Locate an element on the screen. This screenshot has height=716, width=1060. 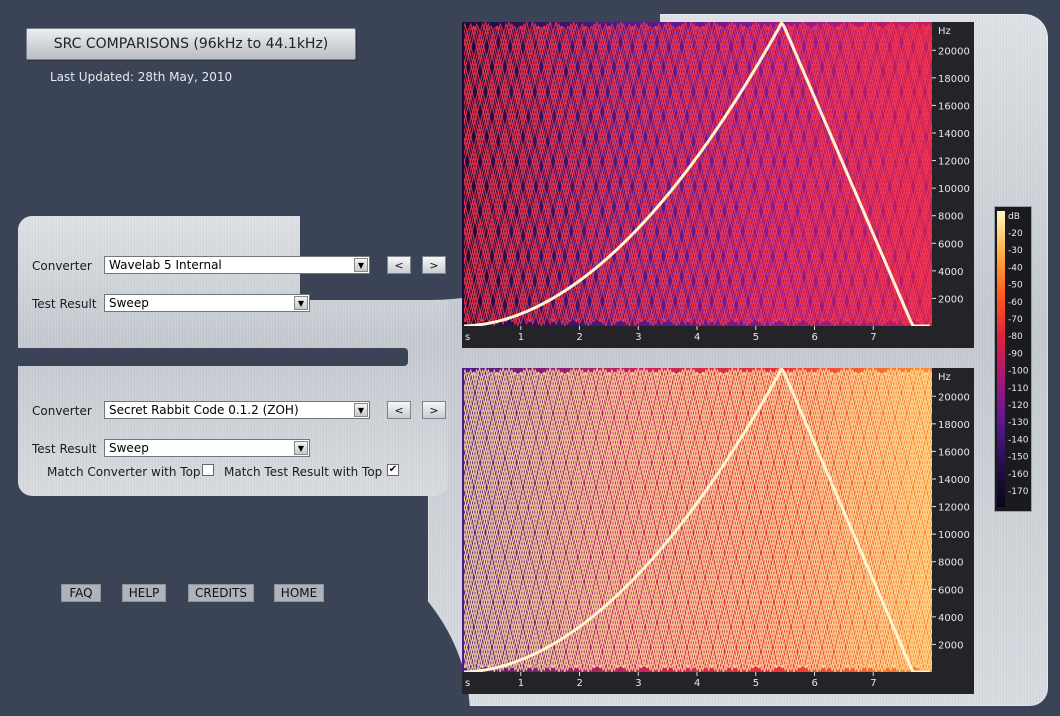
match-test-checkbox: ✔ is located at coordinates (393, 470).